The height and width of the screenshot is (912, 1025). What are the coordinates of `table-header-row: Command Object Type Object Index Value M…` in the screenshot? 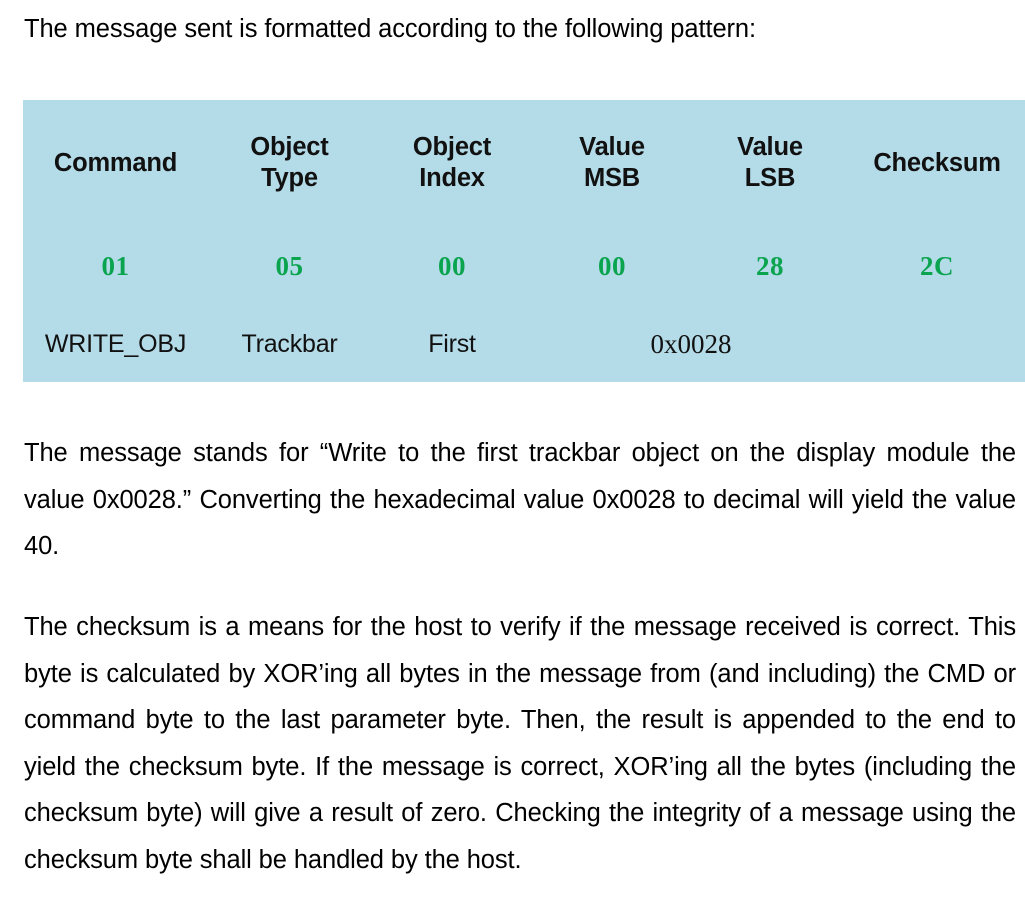 It's located at (524, 163).